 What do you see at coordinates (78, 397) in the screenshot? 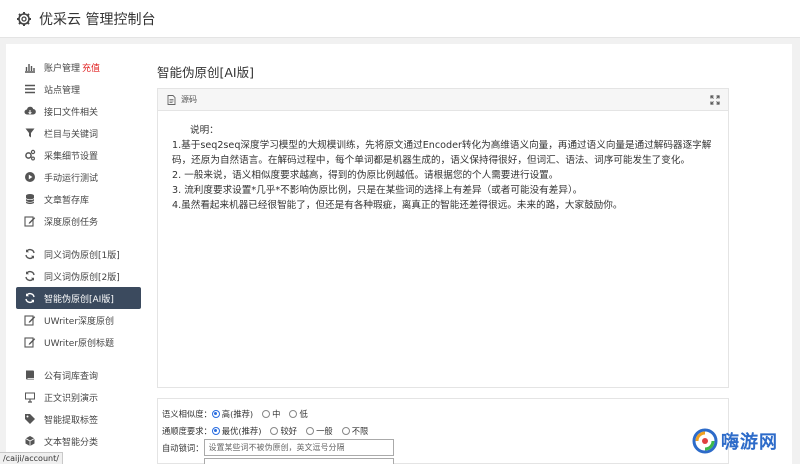
I see `sidebar-item-text-recognition: 正文识别演示` at bounding box center [78, 397].